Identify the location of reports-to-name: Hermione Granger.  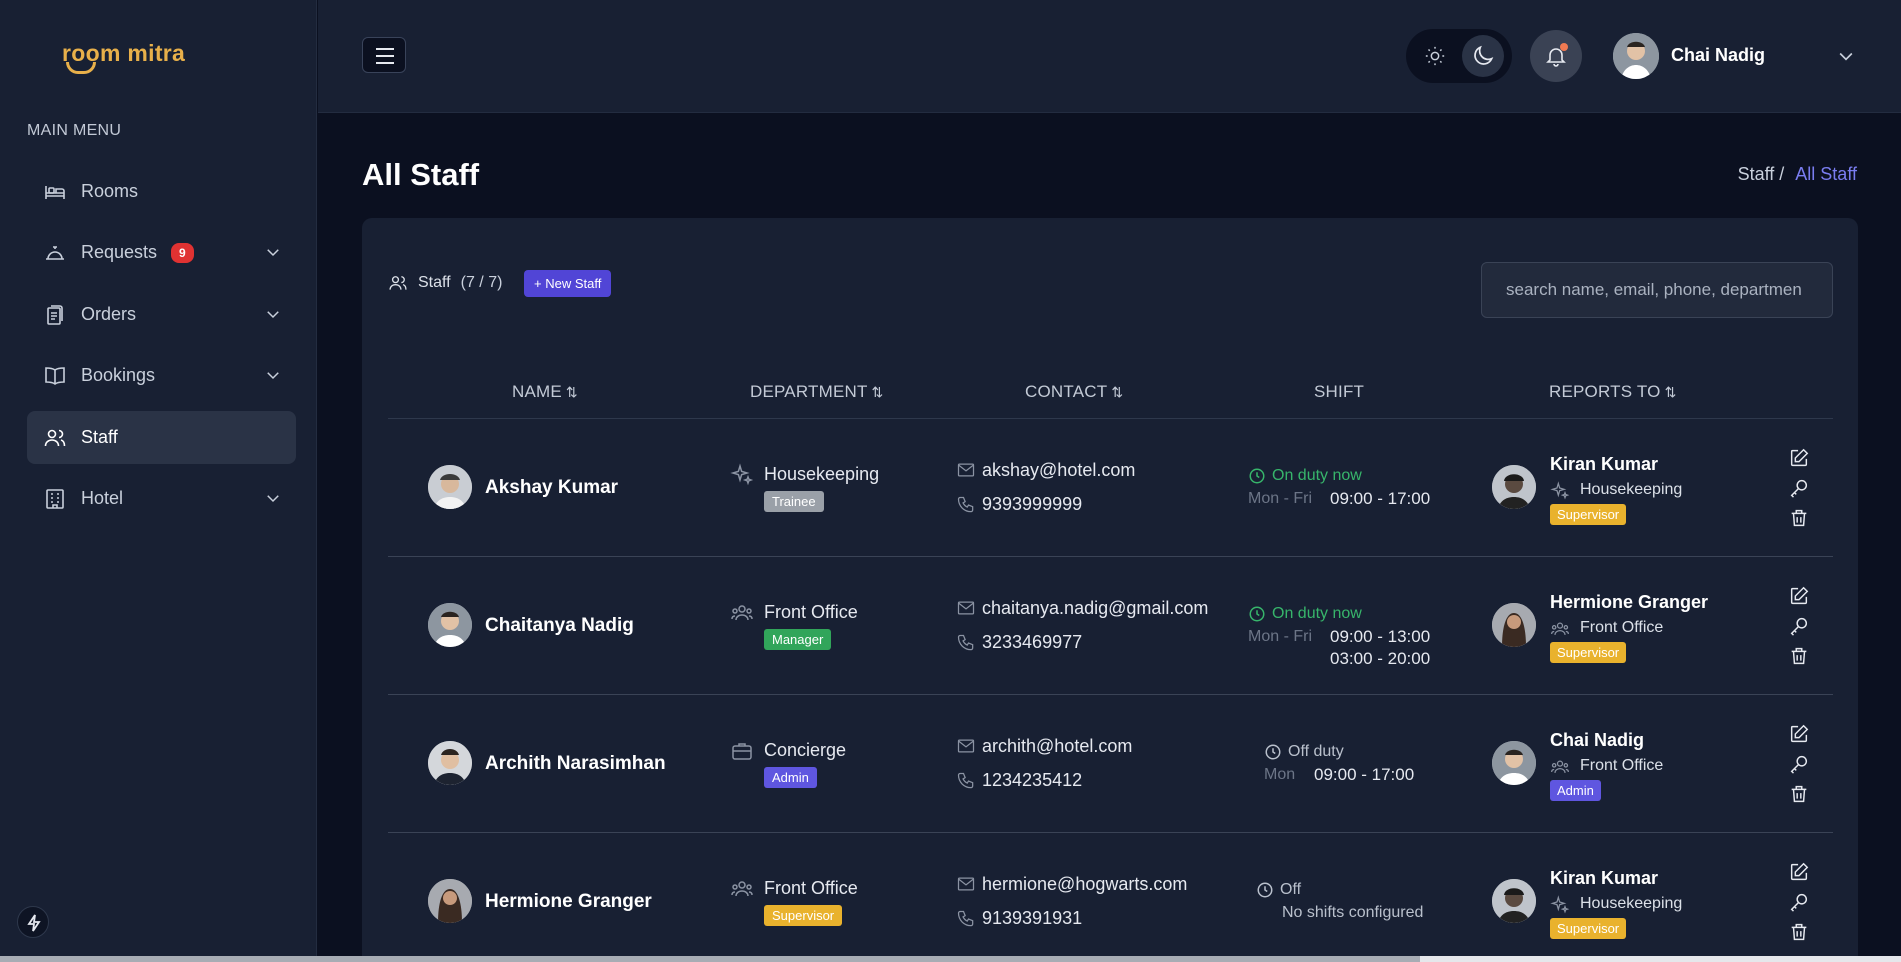
(1629, 602).